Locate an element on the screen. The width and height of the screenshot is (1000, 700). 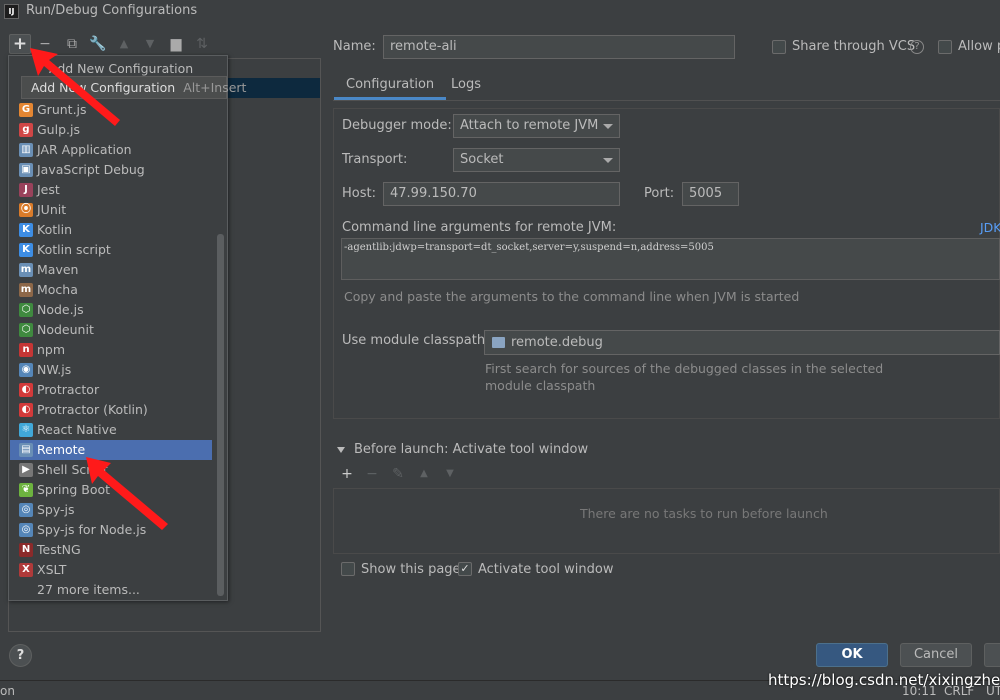
allow-parallel-label: Allow p is located at coordinates (979, 46).